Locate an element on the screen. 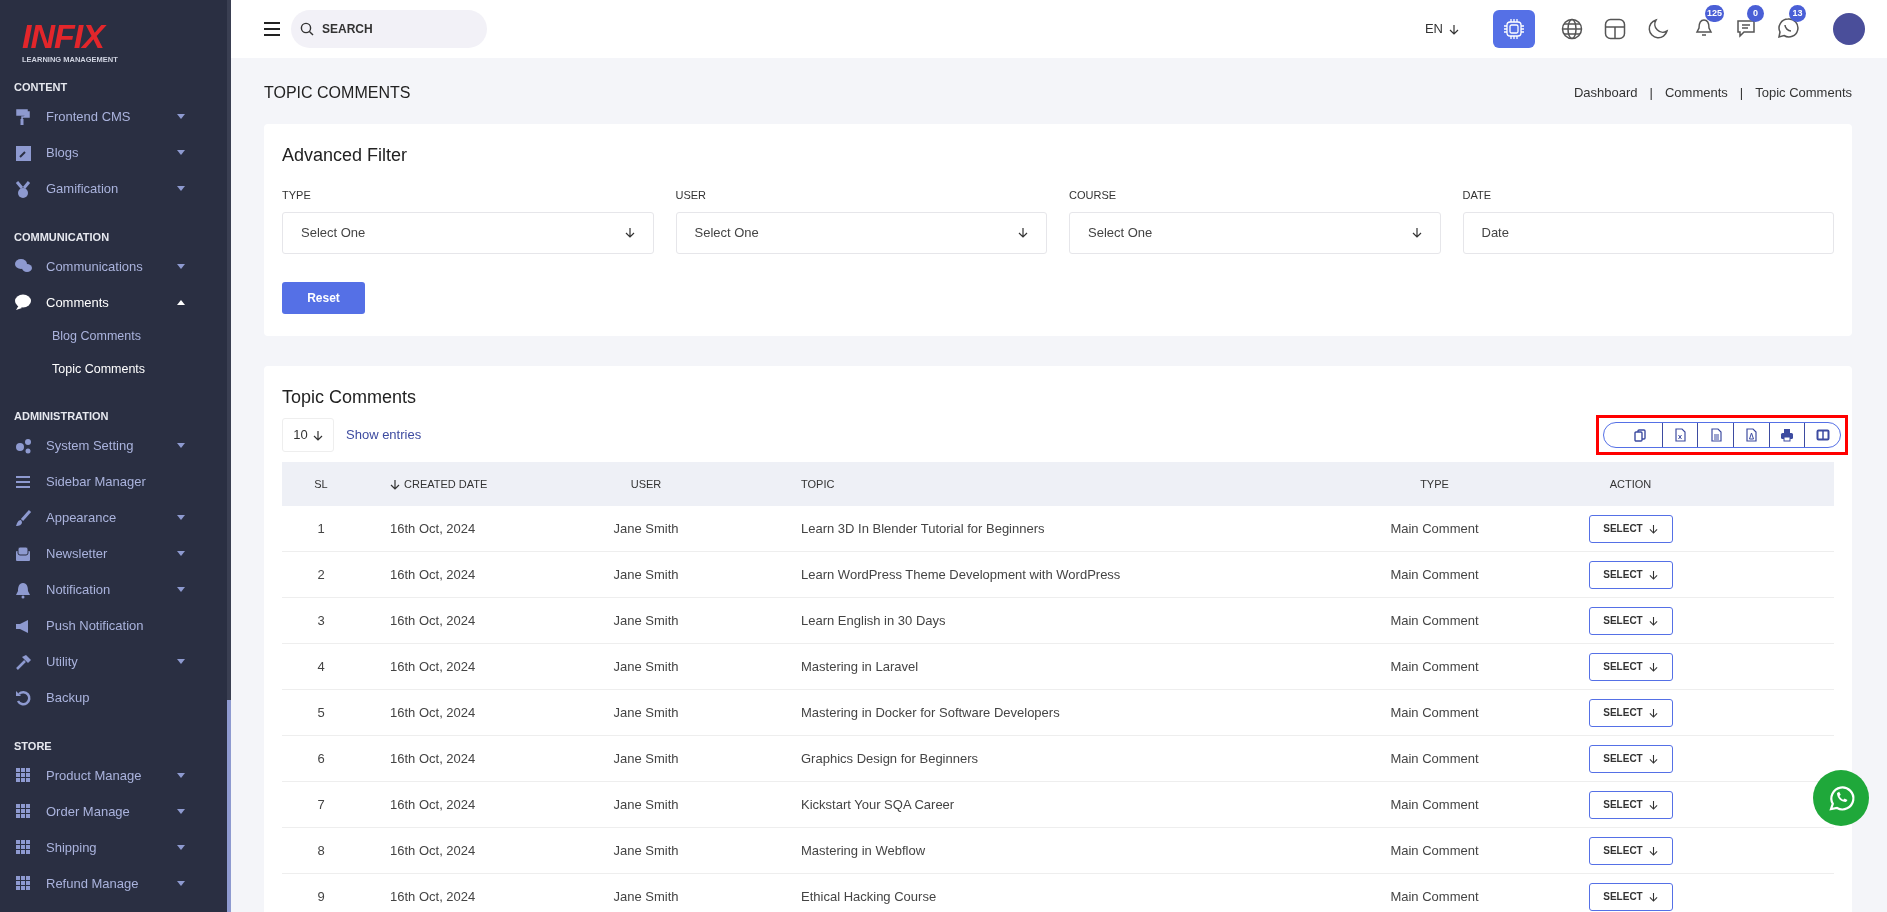 The width and height of the screenshot is (1887, 912). avatar is located at coordinates (1849, 29).